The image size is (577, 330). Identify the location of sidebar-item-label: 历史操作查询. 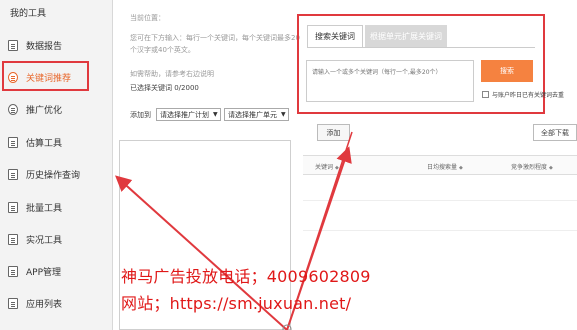
(53, 175).